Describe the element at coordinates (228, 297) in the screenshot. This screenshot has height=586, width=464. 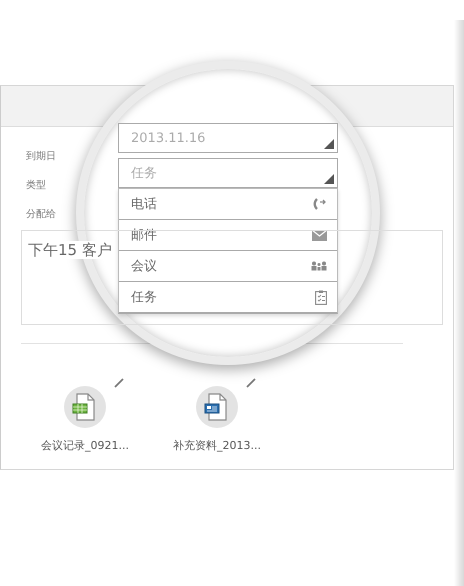
I see `dropdown-option: 任务` at that location.